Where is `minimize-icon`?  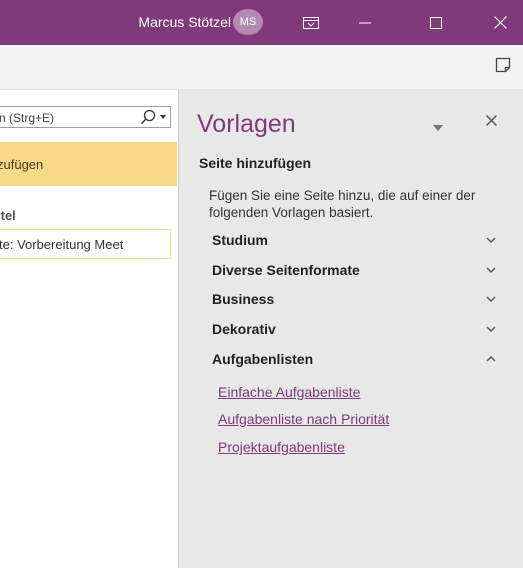
minimize-icon is located at coordinates (365, 22).